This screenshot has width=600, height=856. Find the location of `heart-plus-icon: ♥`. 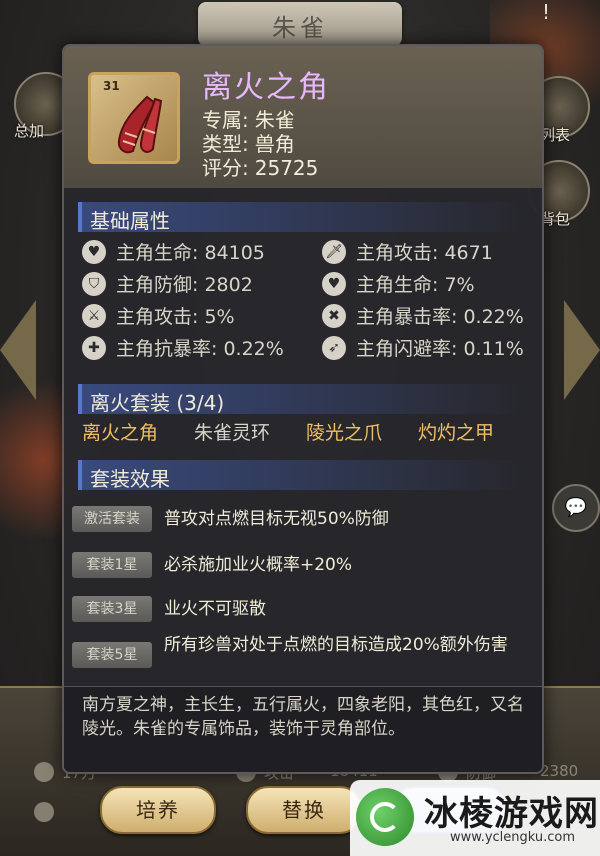

heart-plus-icon: ♥ is located at coordinates (334, 283).